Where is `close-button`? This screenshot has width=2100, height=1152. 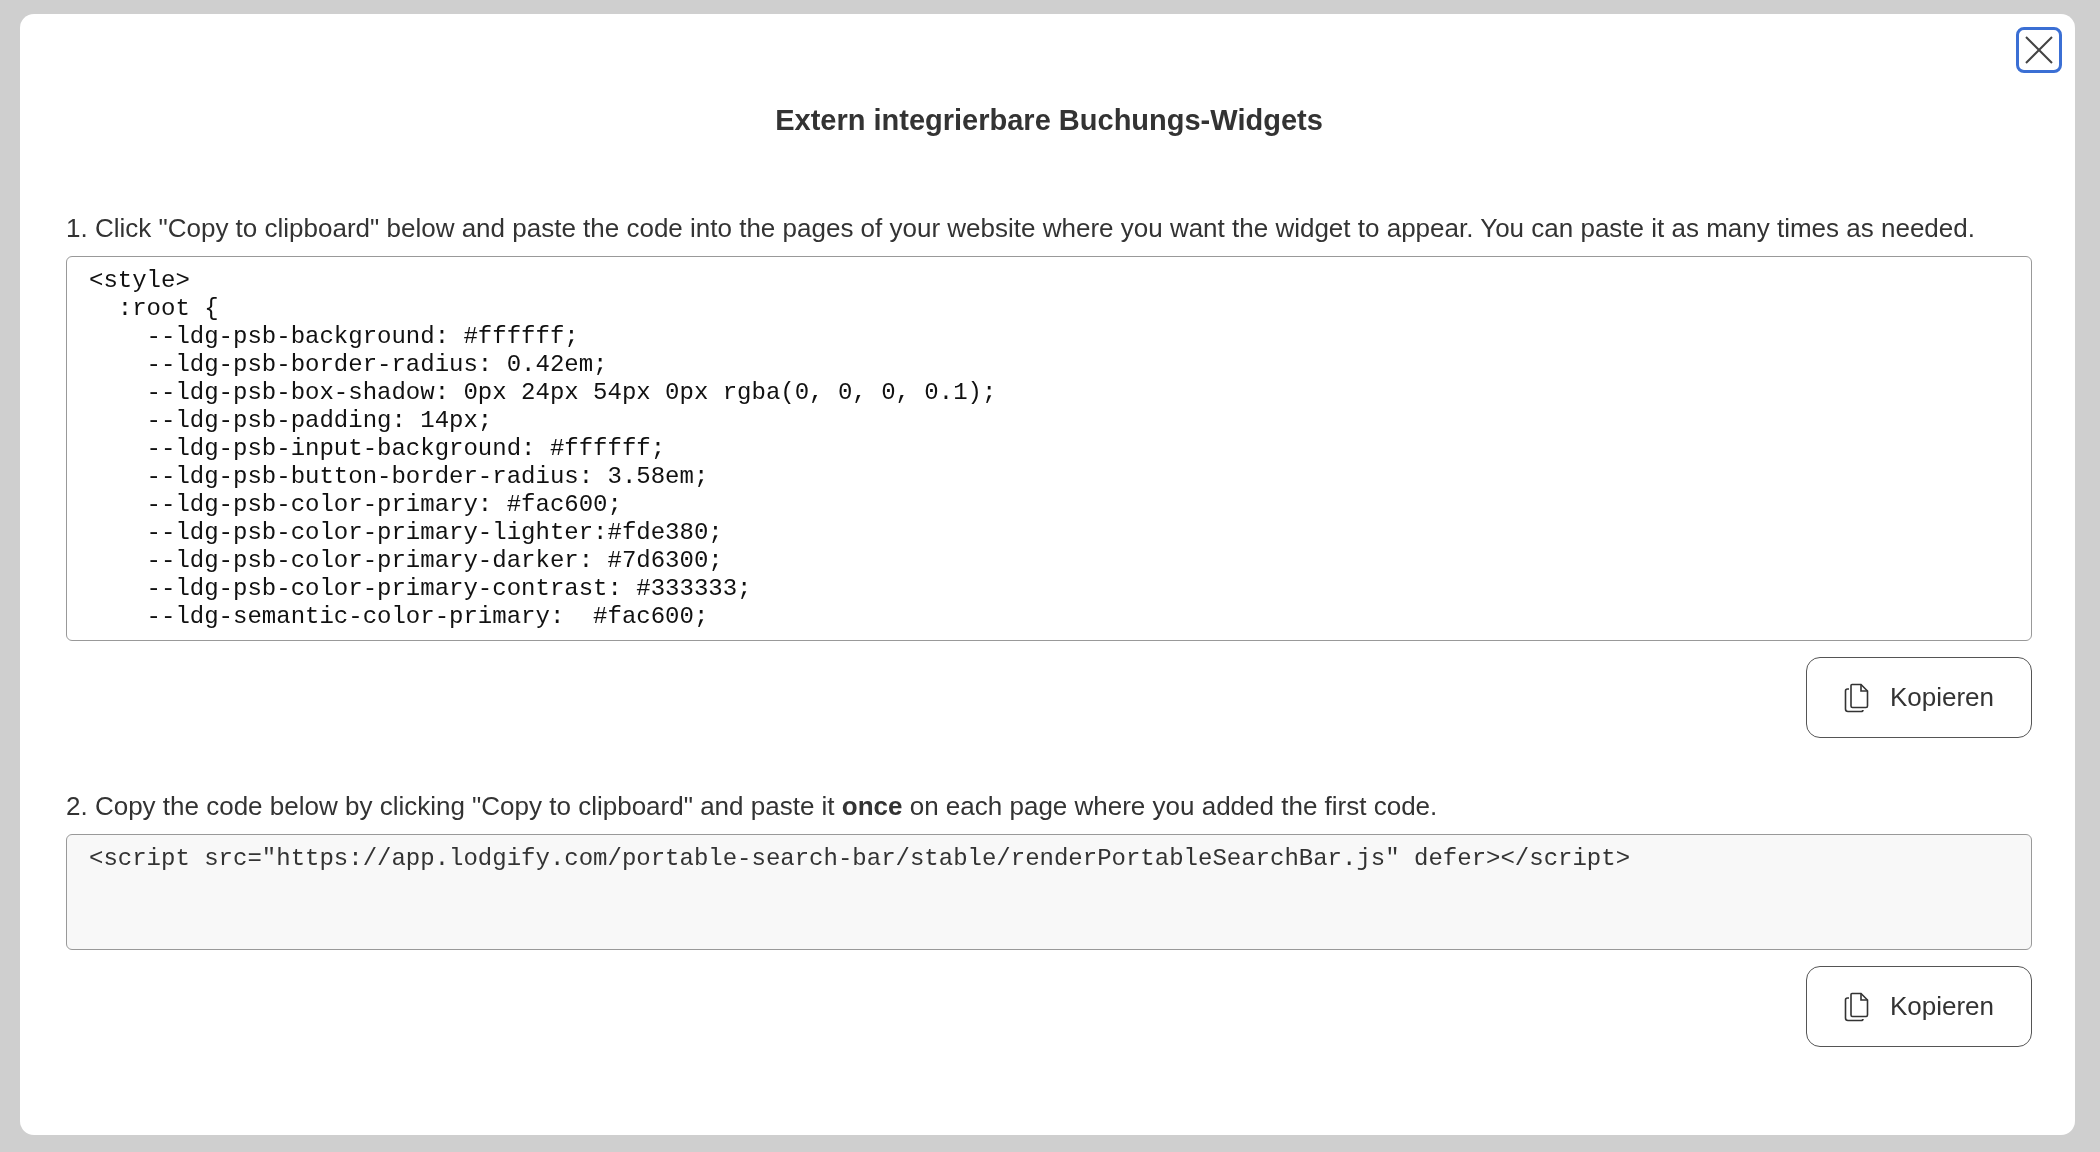
close-button is located at coordinates (2039, 50).